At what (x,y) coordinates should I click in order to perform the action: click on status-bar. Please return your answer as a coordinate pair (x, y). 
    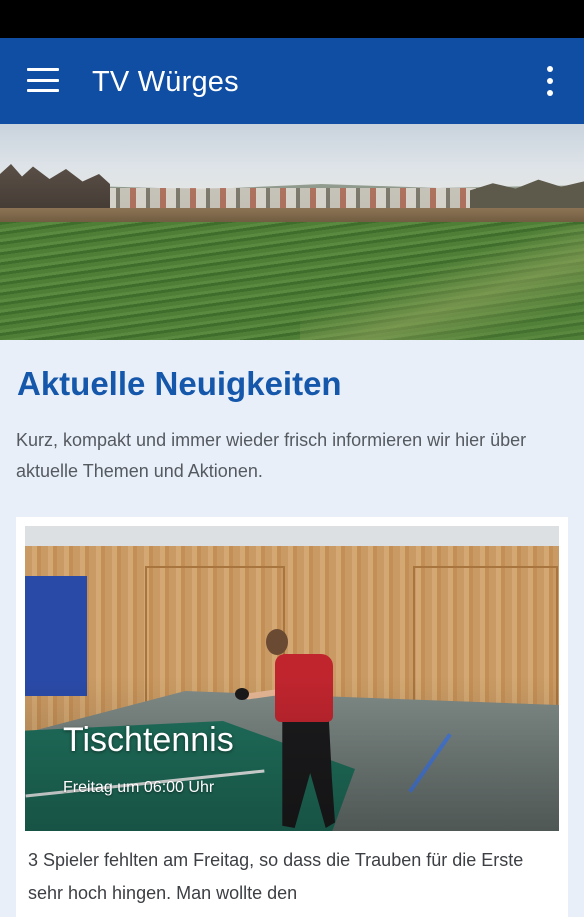
    Looking at the image, I should click on (292, 19).